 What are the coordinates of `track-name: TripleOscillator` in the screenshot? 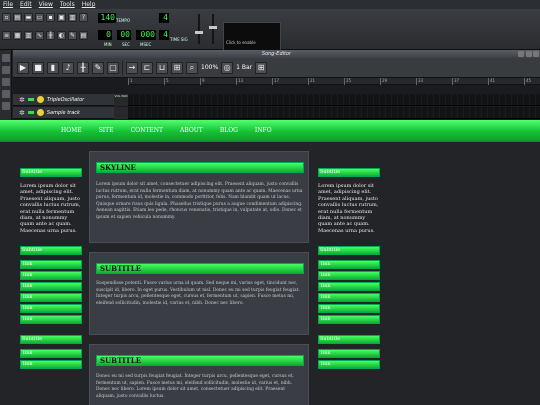 It's located at (65, 100).